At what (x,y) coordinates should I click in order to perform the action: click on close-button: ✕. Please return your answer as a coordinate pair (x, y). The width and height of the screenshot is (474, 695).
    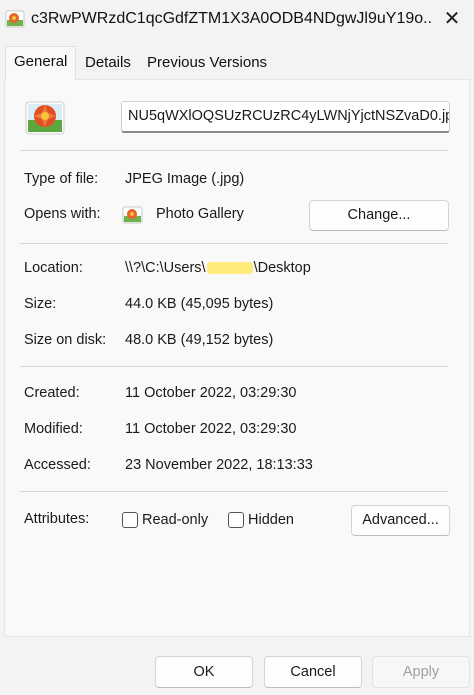
    Looking at the image, I should click on (452, 19).